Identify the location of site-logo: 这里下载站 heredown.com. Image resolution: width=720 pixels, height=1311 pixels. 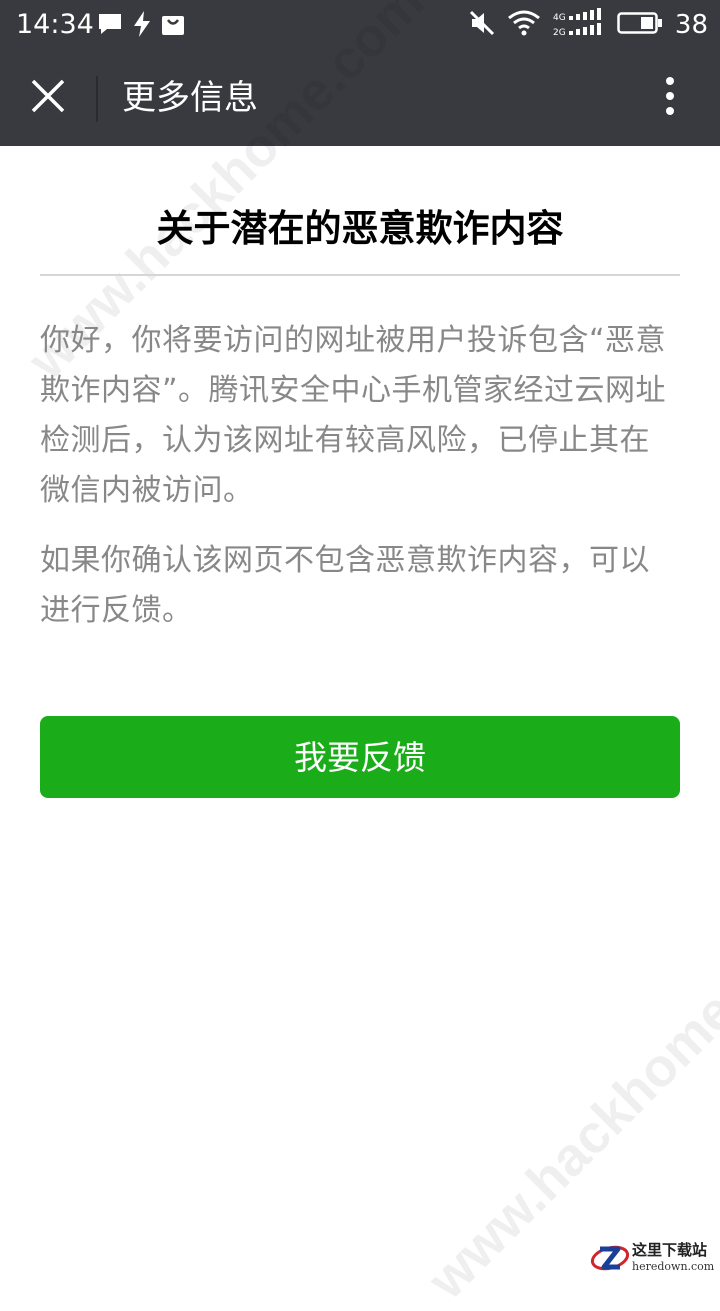
(652, 1258).